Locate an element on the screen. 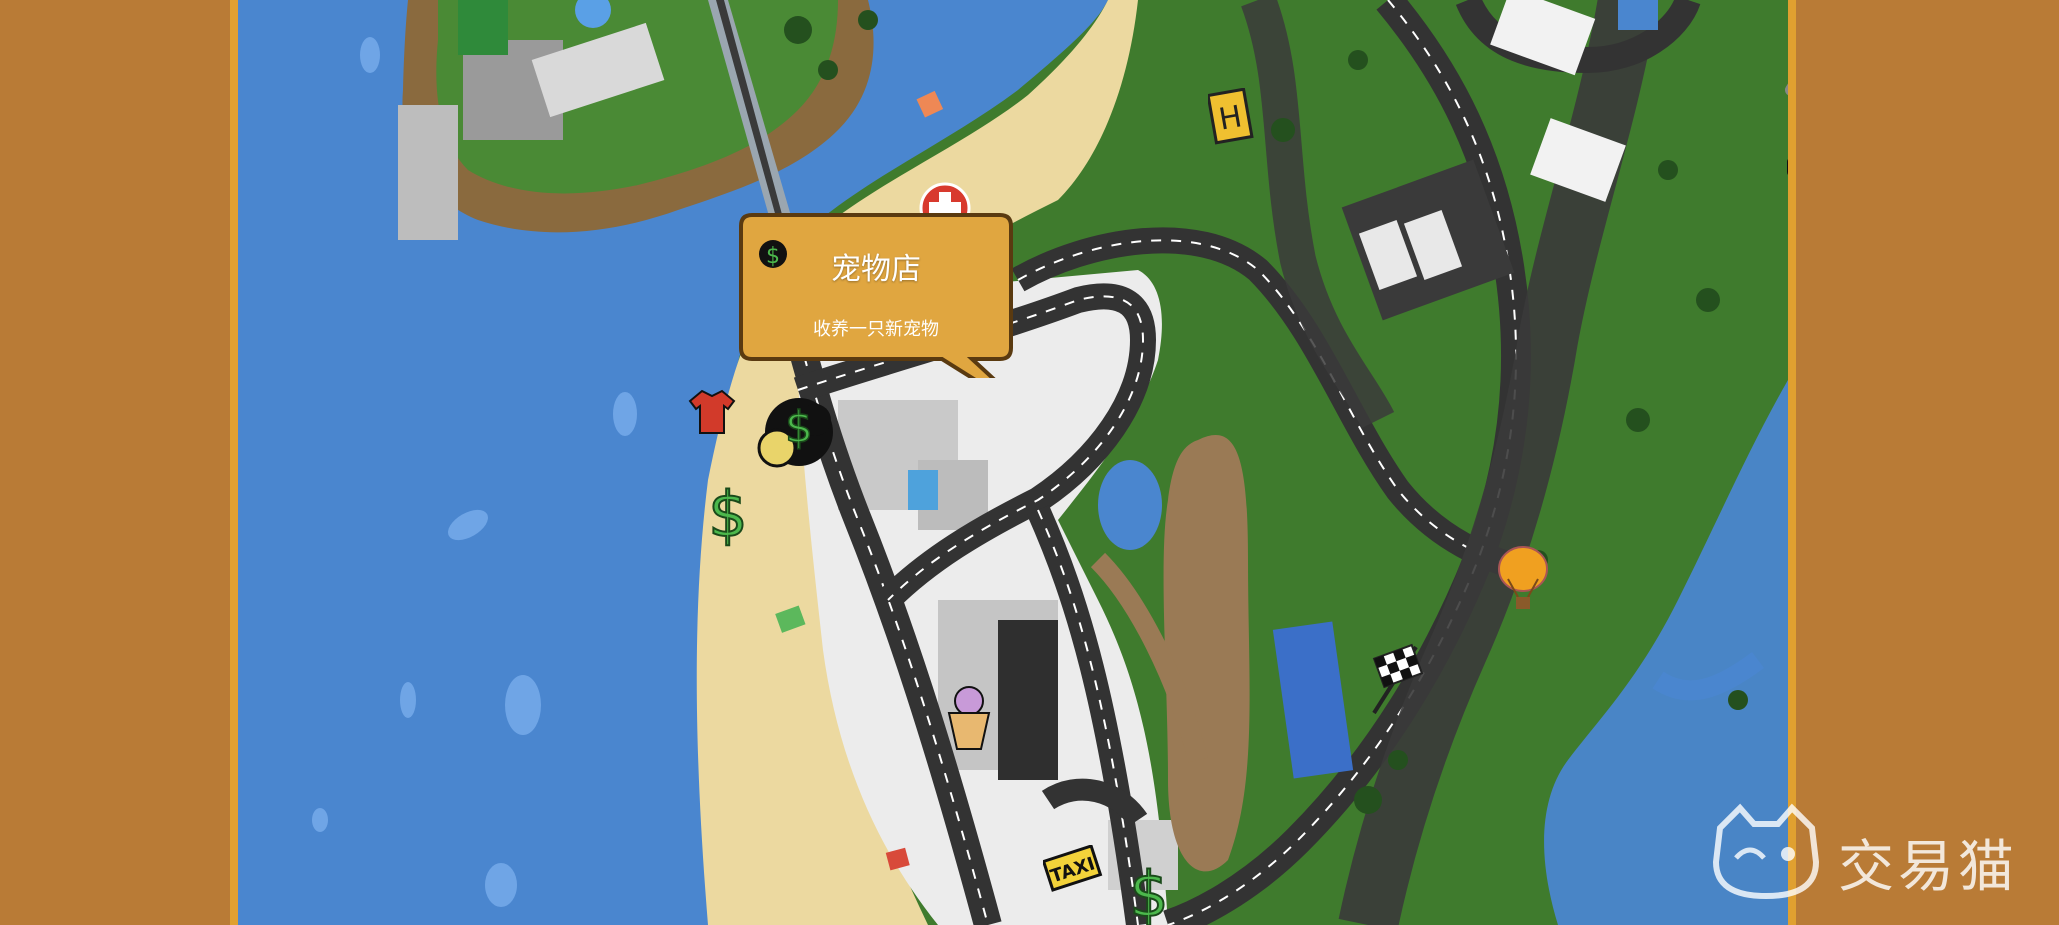 Image resolution: width=2059 pixels, height=925 pixels. money-icon-bottom: $ is located at coordinates (1149, 891).